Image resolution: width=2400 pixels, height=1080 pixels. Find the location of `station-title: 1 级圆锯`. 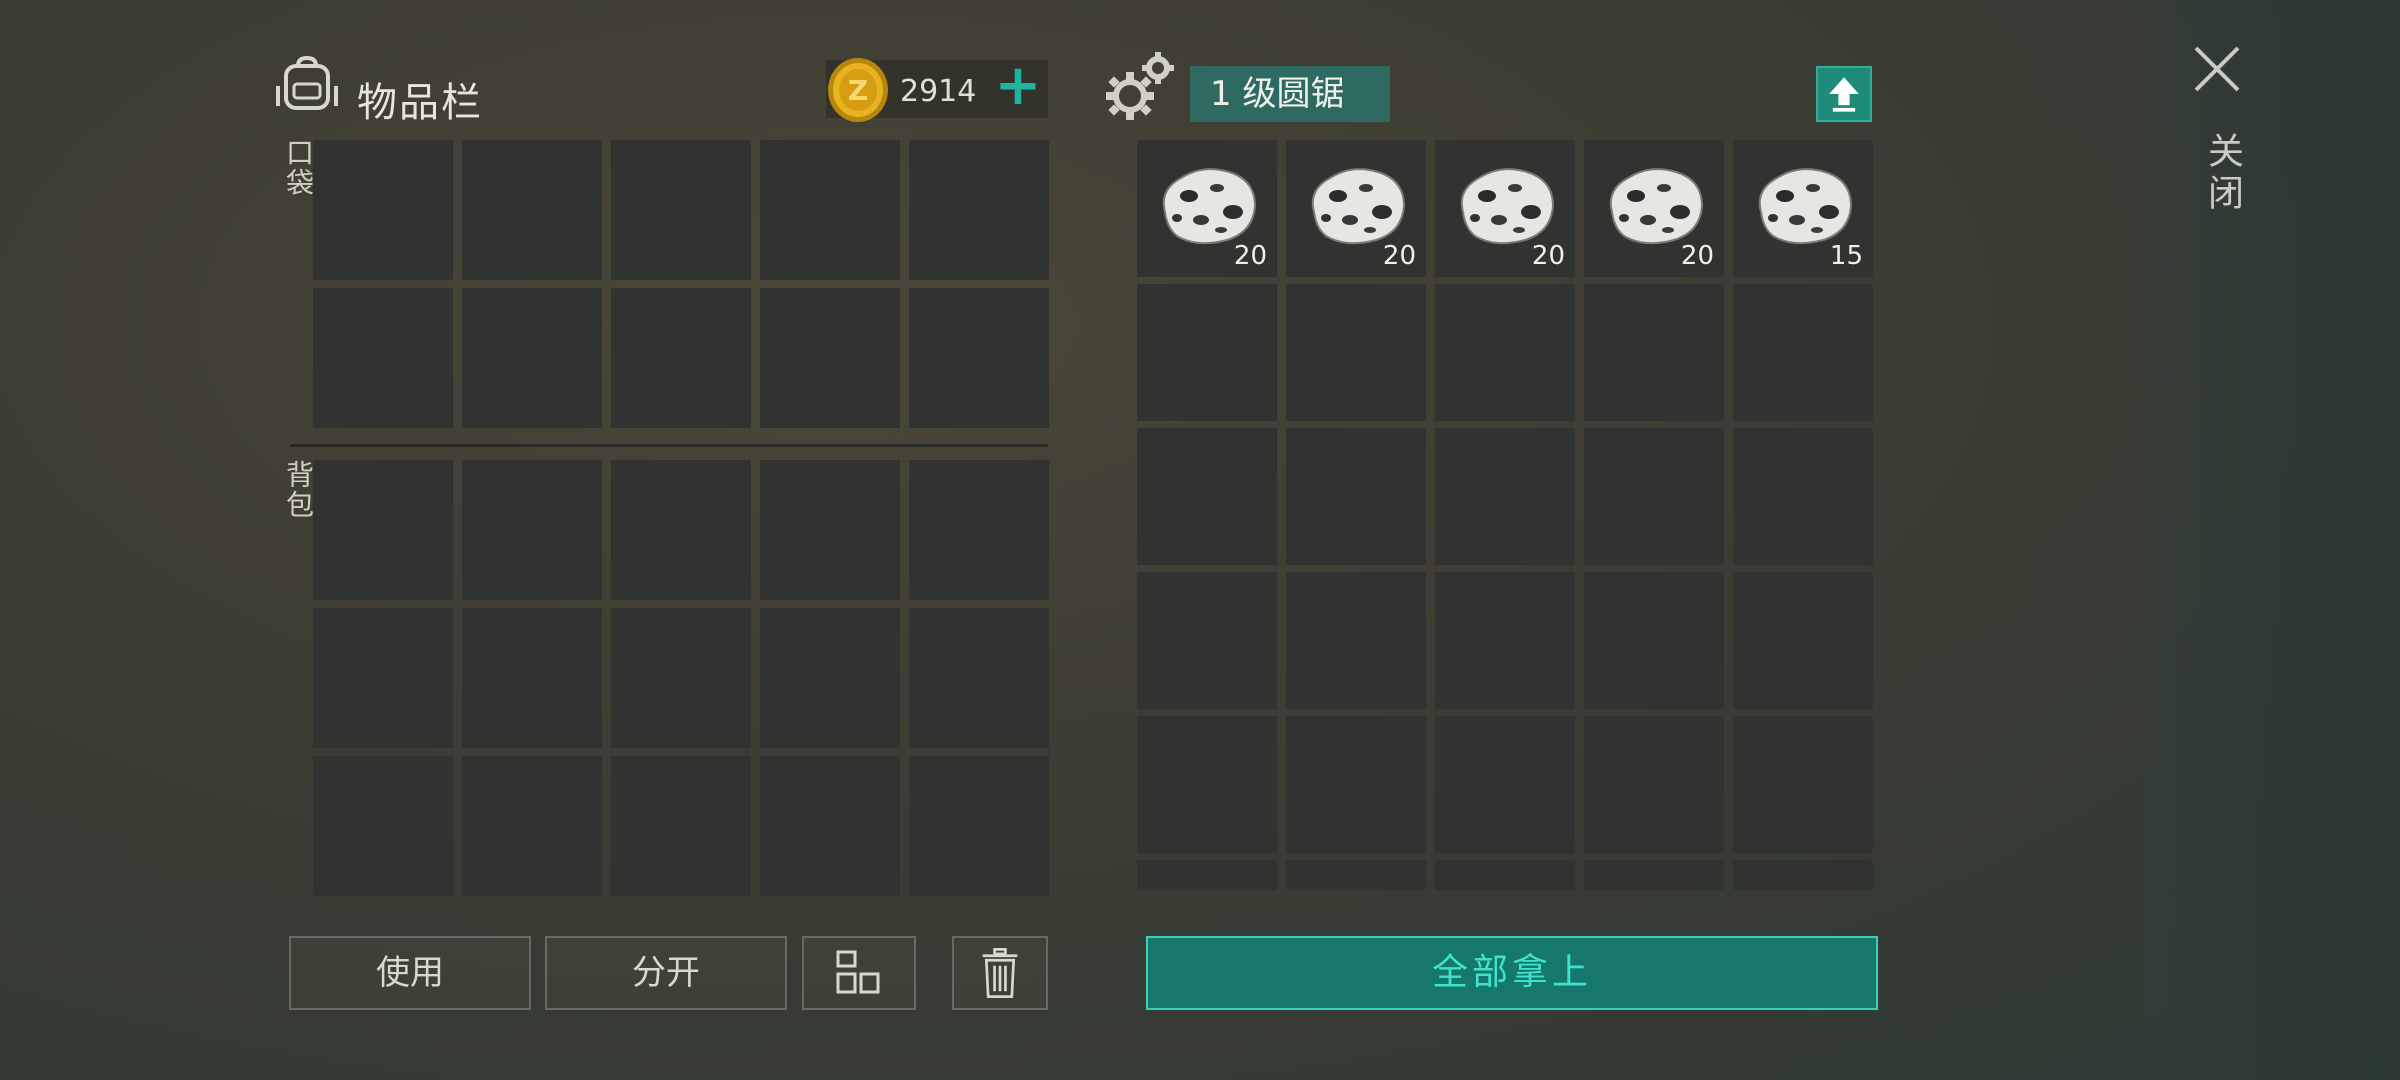

station-title: 1 级圆锯 is located at coordinates (1290, 94).